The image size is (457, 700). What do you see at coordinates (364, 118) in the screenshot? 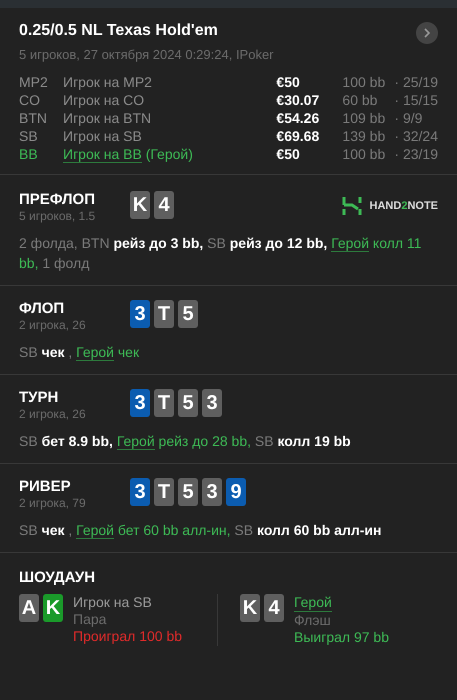
I see `player-stack-bb: 109 bb` at bounding box center [364, 118].